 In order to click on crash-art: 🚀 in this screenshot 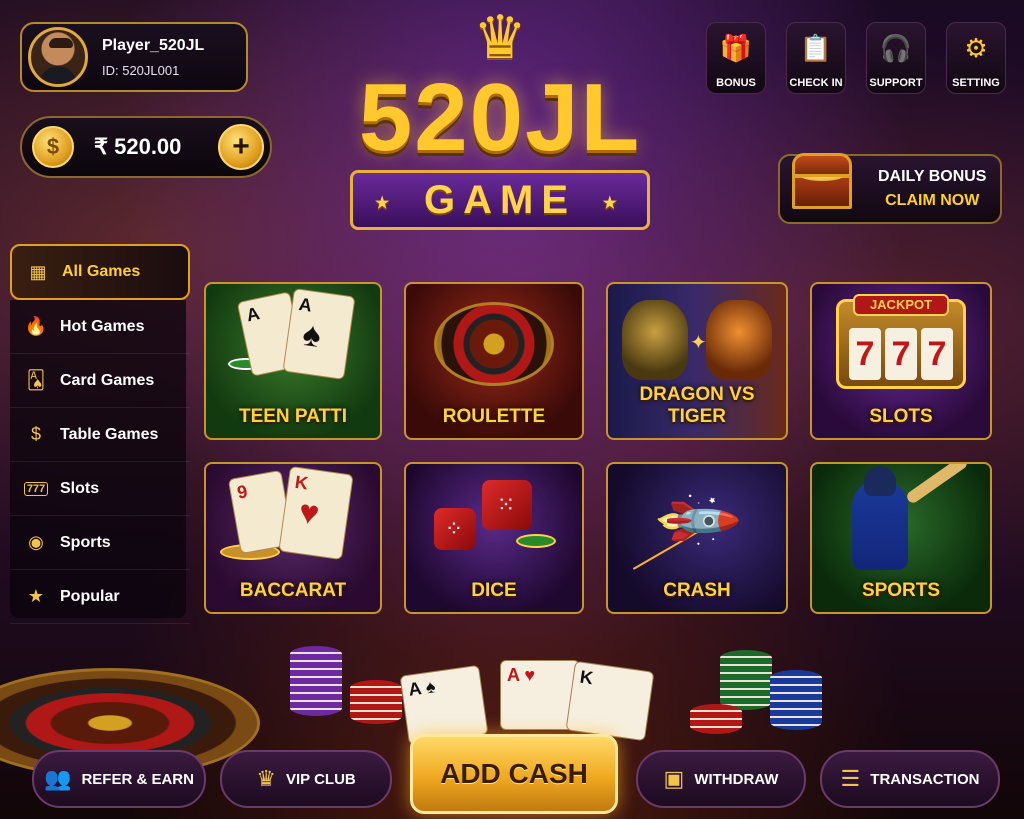, I will do `click(697, 521)`.